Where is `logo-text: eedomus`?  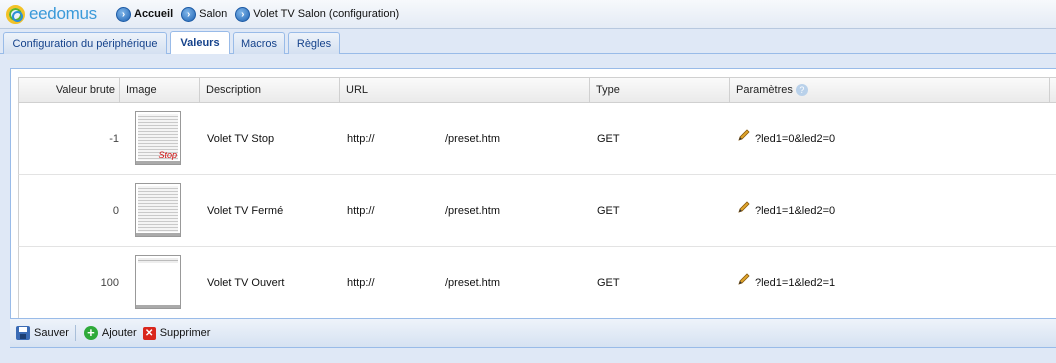 logo-text: eedomus is located at coordinates (63, 13).